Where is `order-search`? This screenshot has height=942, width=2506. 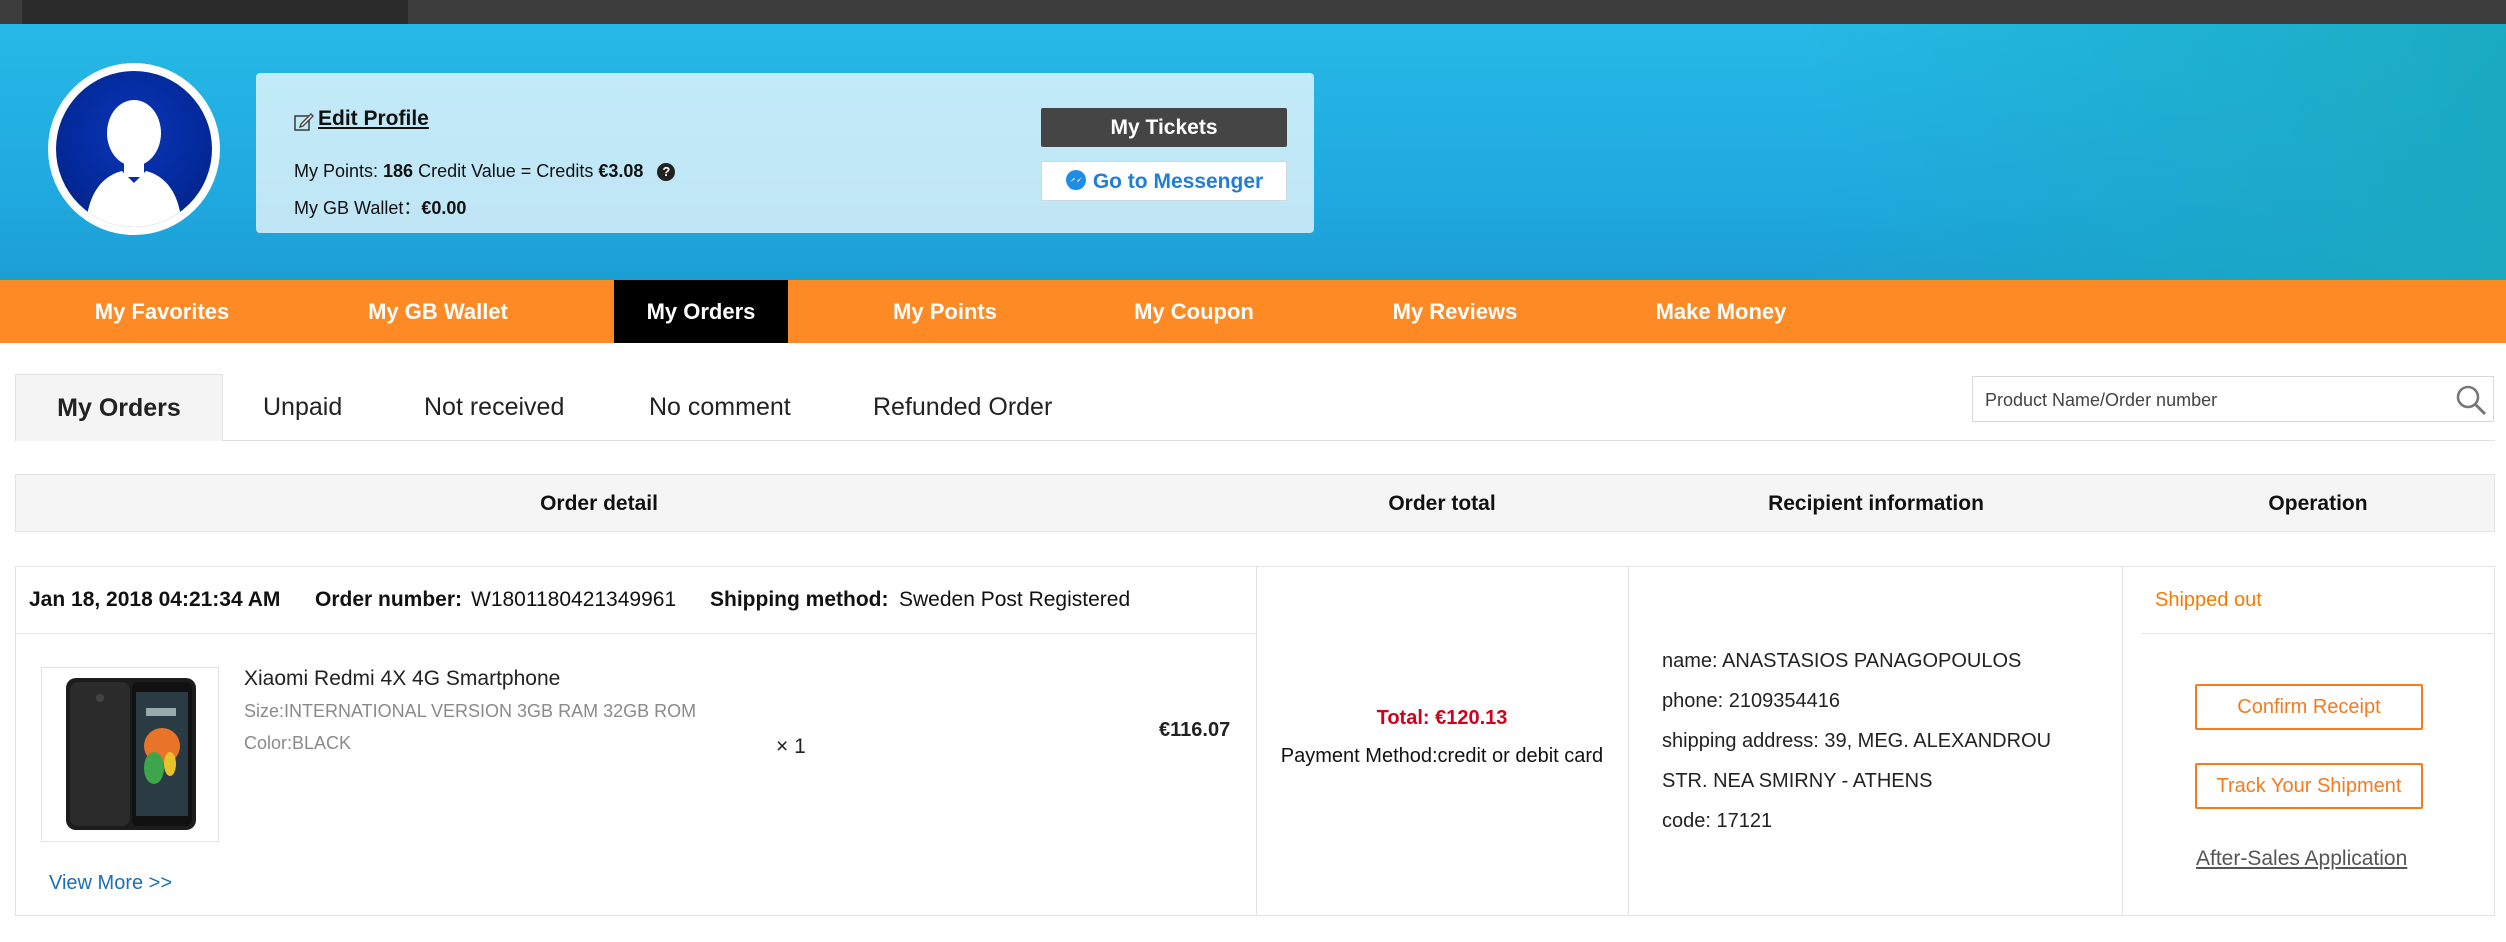 order-search is located at coordinates (2233, 399).